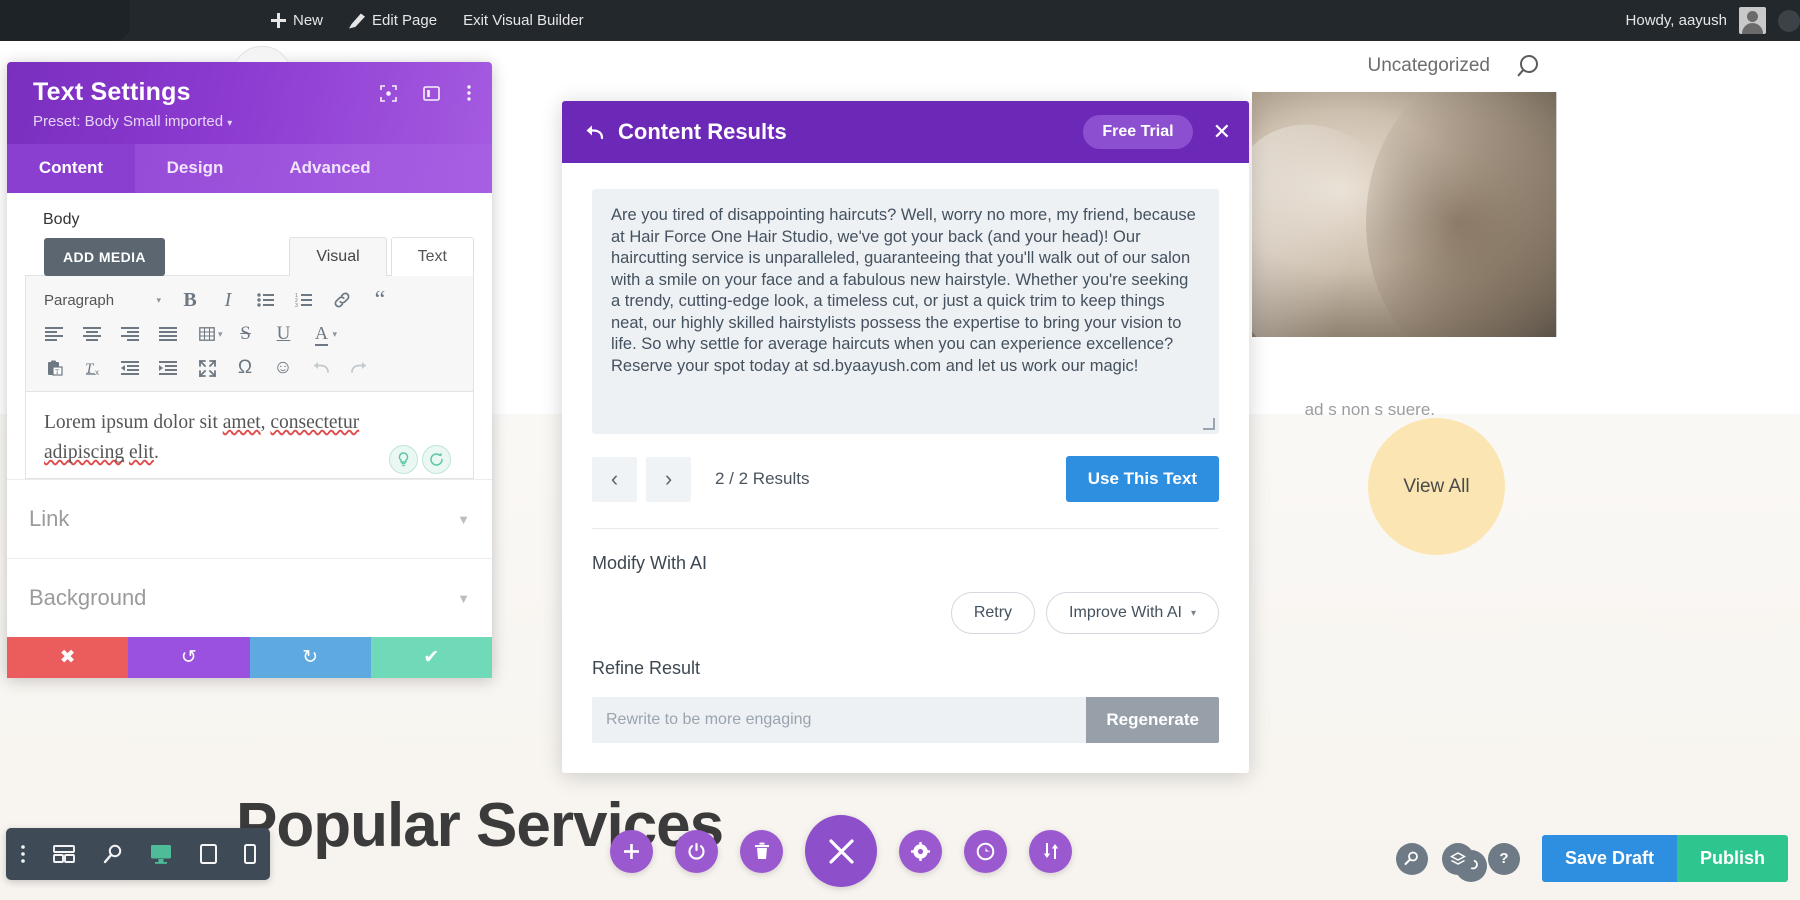  What do you see at coordinates (469, 93) in the screenshot?
I see `more-vertical-icon` at bounding box center [469, 93].